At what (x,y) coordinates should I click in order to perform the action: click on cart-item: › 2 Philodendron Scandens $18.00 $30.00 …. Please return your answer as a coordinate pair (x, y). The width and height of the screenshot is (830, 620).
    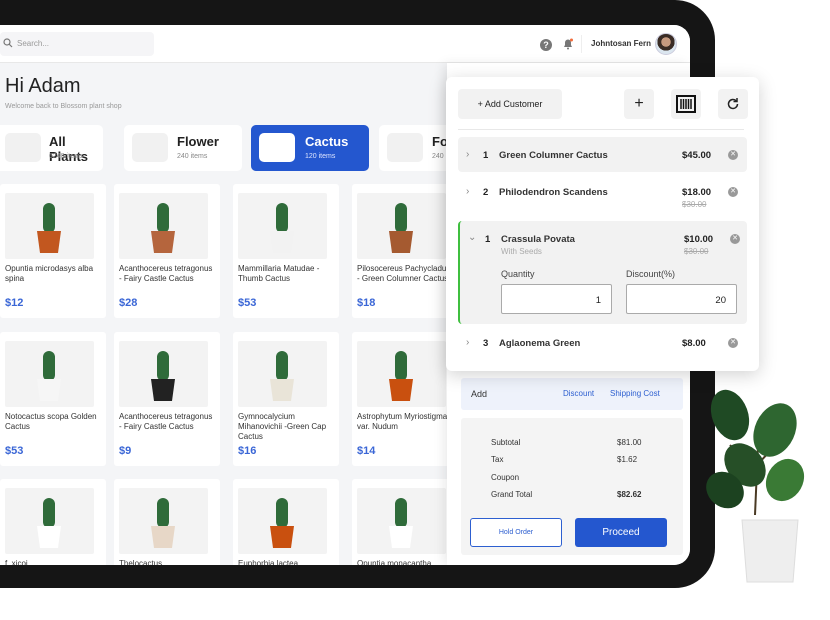
    Looking at the image, I should click on (602, 197).